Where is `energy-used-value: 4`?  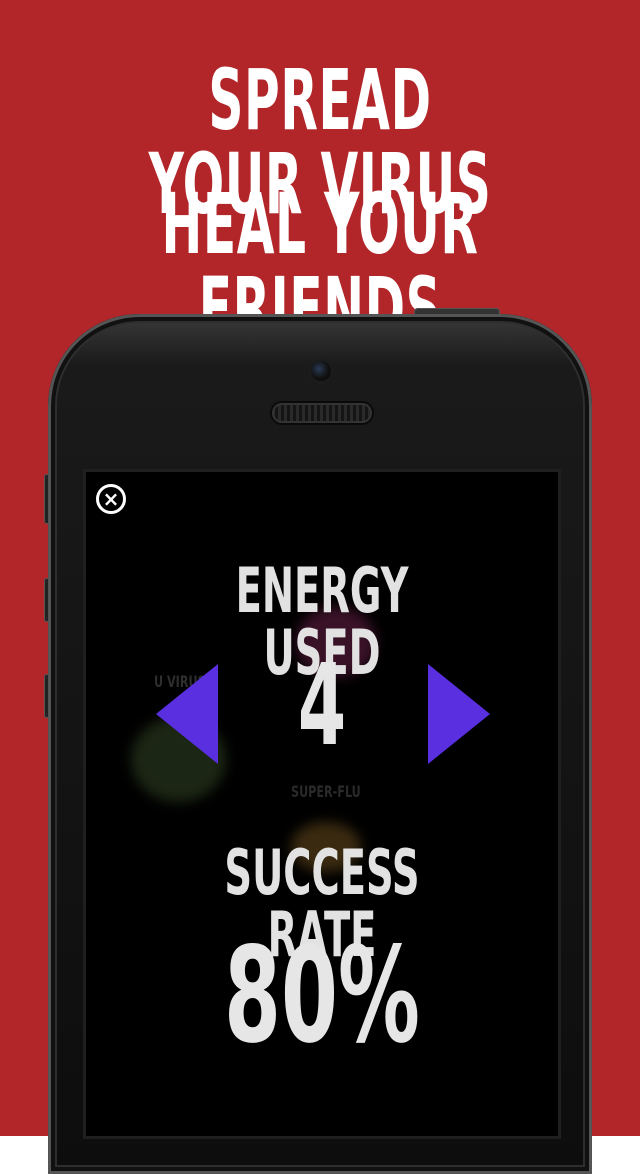 energy-used-value: 4 is located at coordinates (322, 706).